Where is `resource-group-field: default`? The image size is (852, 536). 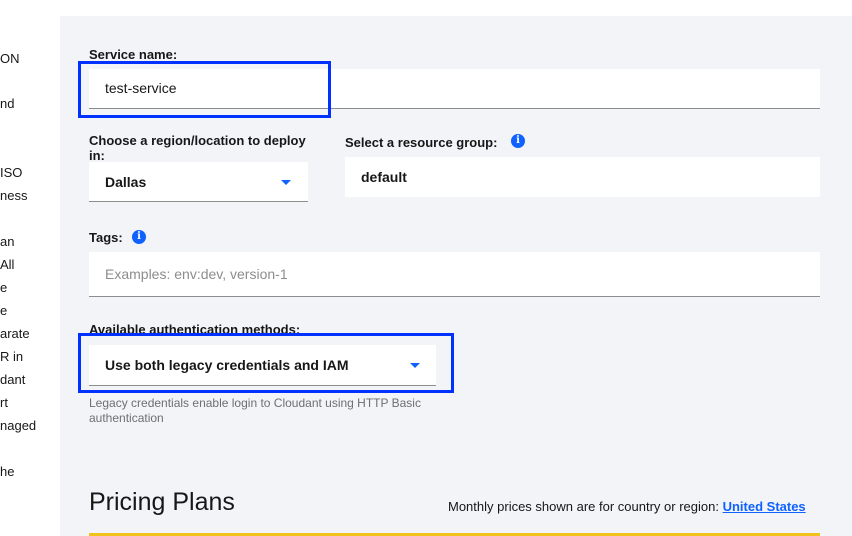 resource-group-field: default is located at coordinates (582, 177).